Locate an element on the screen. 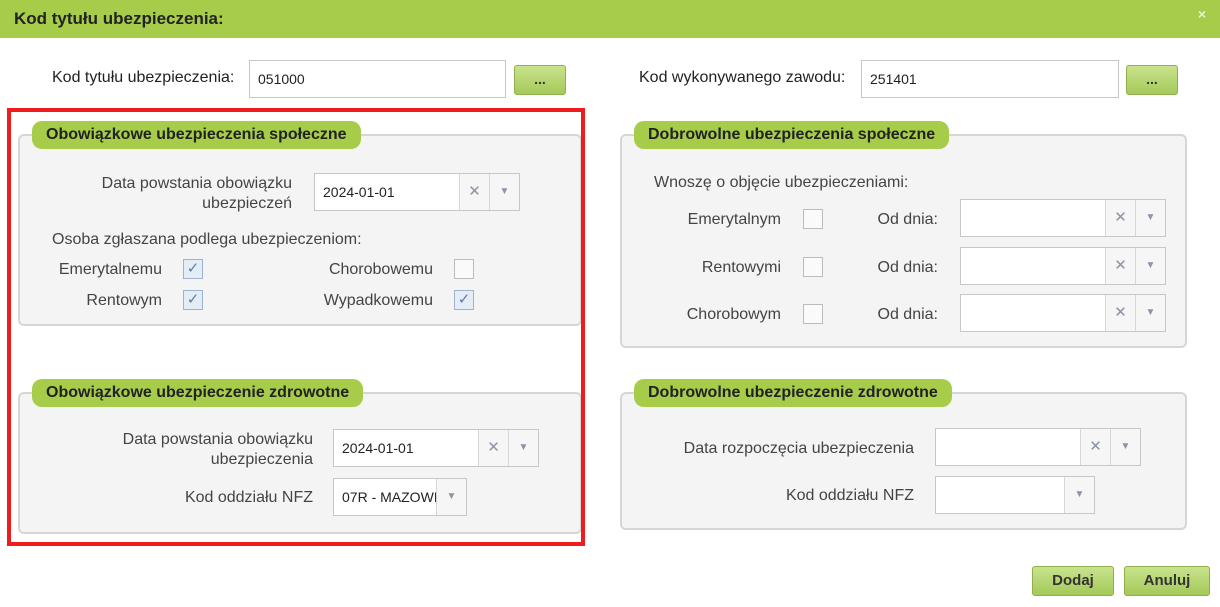  rentowymi-label: Rentowymi is located at coordinates (741, 267).